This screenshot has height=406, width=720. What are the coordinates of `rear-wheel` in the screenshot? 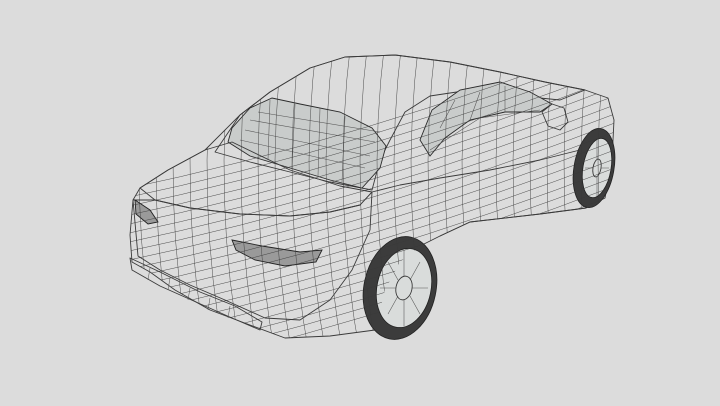 It's located at (400, 288).